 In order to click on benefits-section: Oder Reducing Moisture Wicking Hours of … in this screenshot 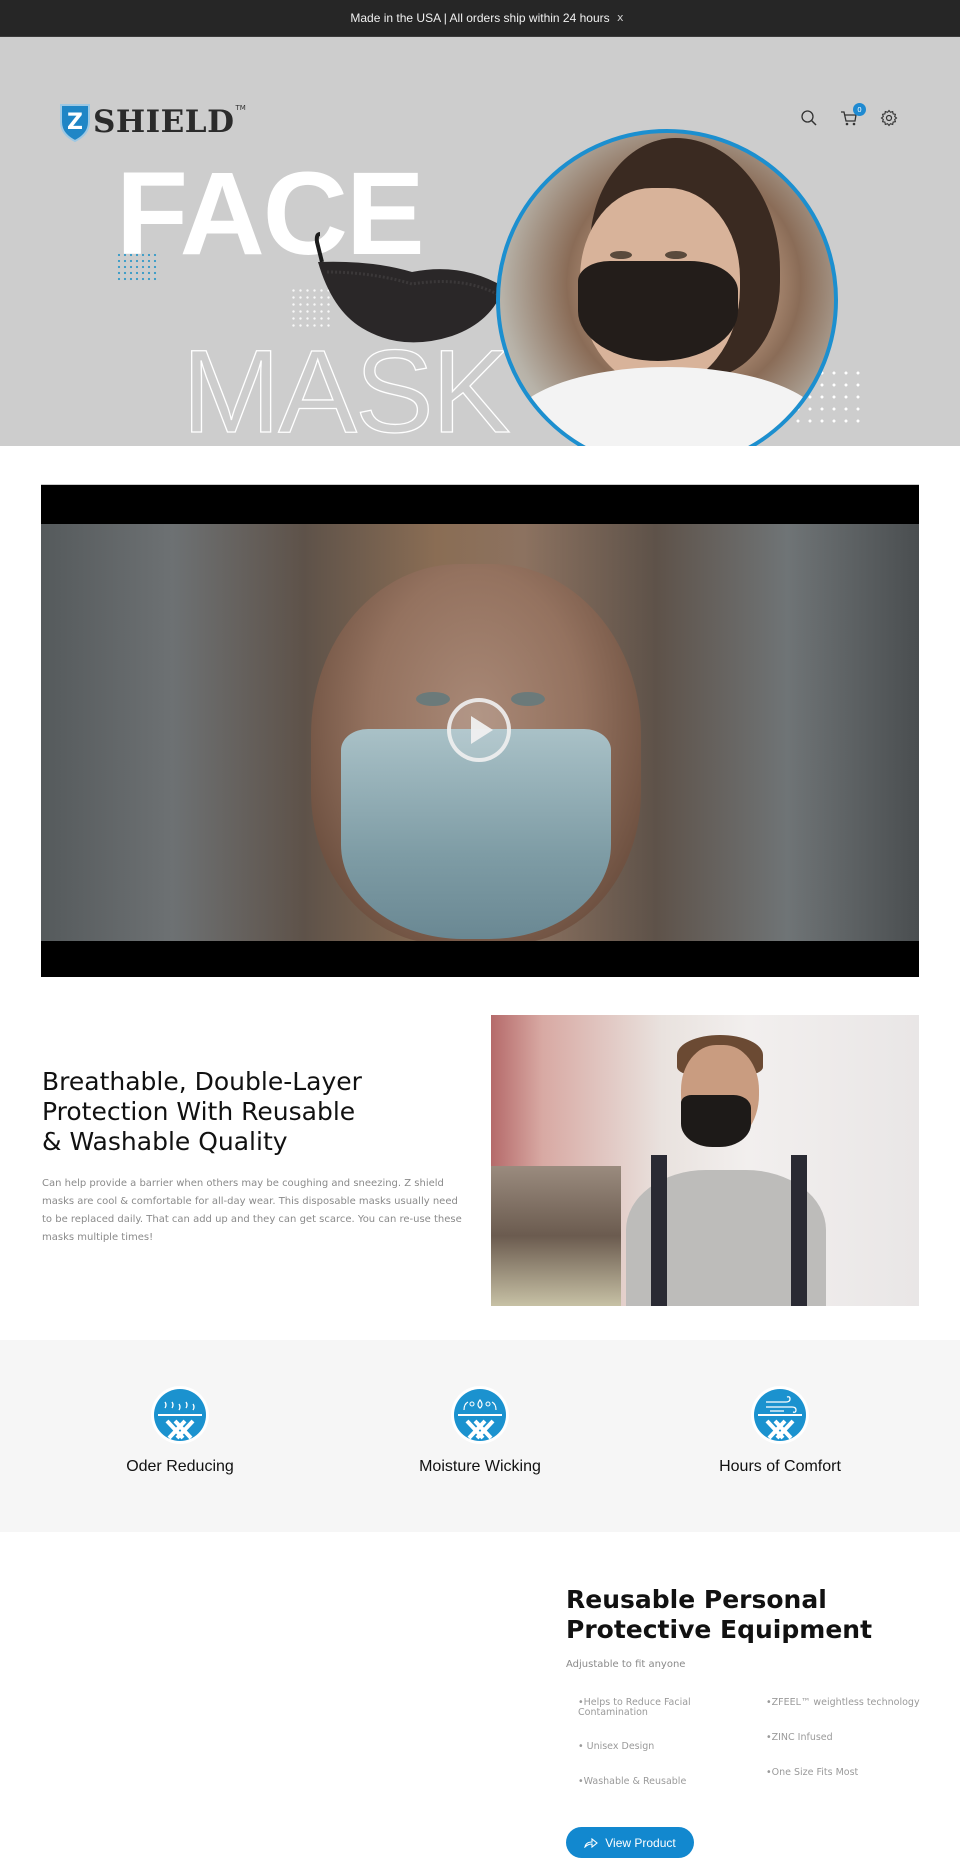, I will do `click(480, 1436)`.